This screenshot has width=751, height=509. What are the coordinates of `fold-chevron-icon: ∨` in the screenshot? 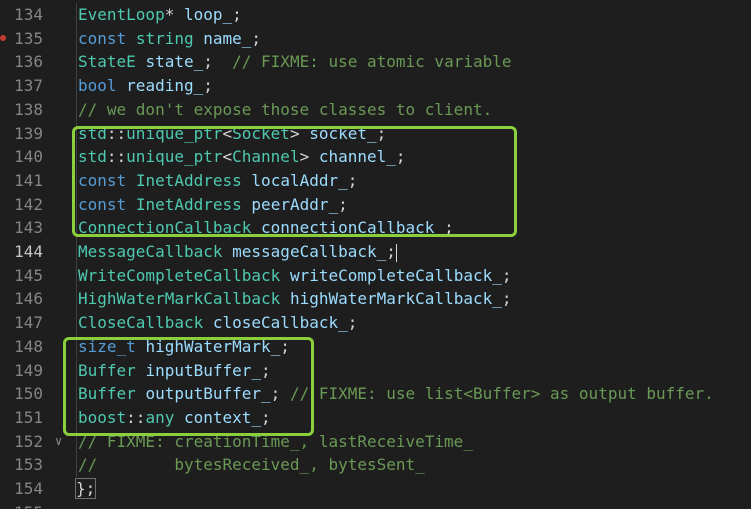 It's located at (58, 442).